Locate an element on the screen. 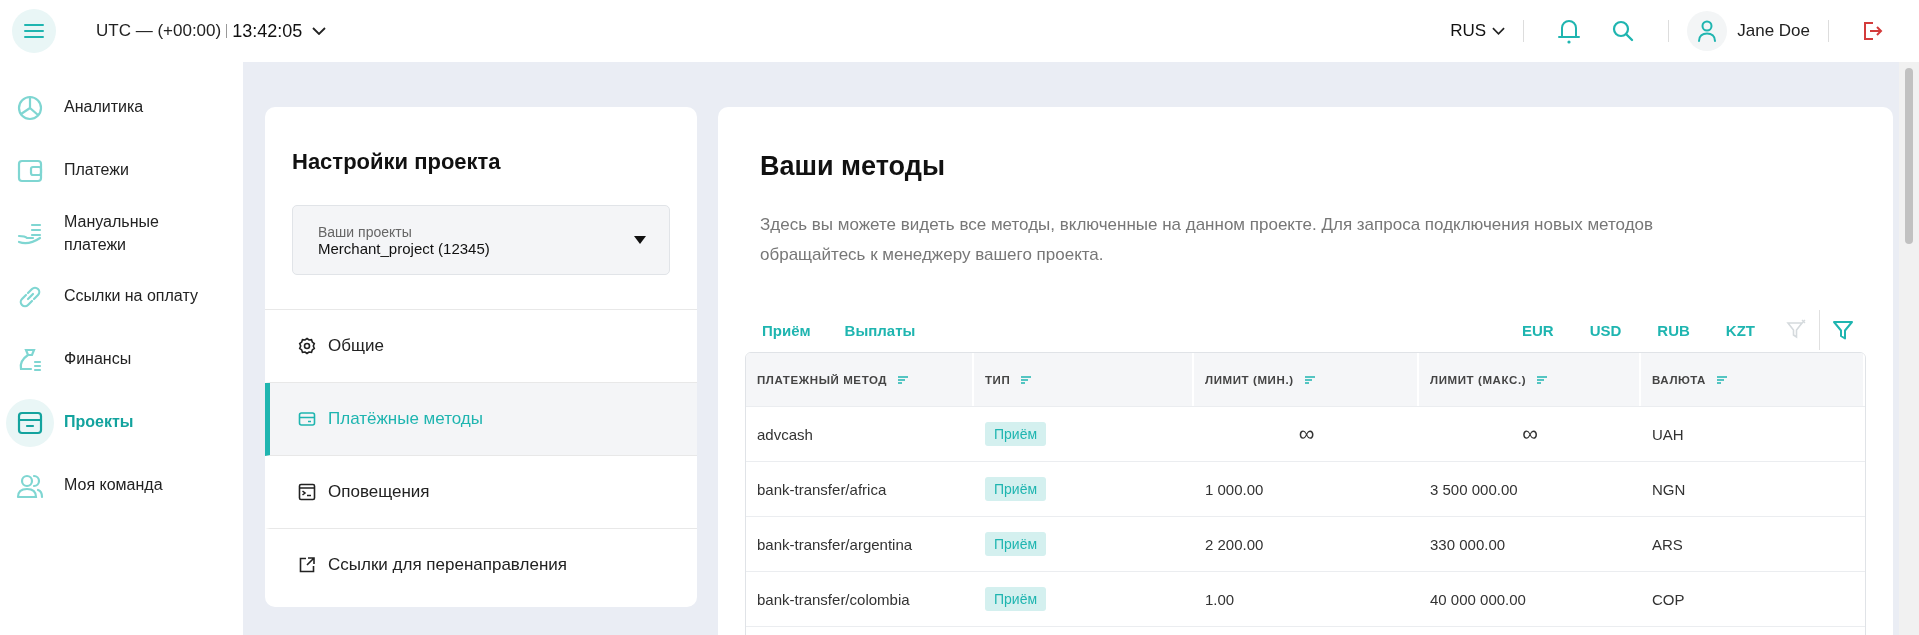 The height and width of the screenshot is (635, 1919). settings-menu-item: Оповещения is located at coordinates (481, 492).